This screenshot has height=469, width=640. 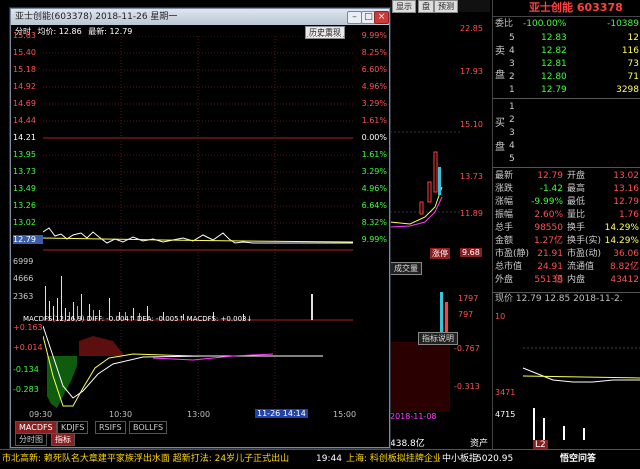 What do you see at coordinates (566, 159) in the screenshot?
I see `buy-level-row: 5` at bounding box center [566, 159].